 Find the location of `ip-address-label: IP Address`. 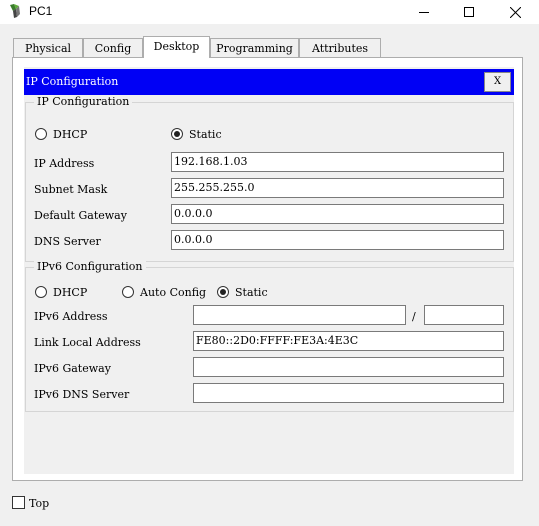

ip-address-label: IP Address is located at coordinates (64, 163).